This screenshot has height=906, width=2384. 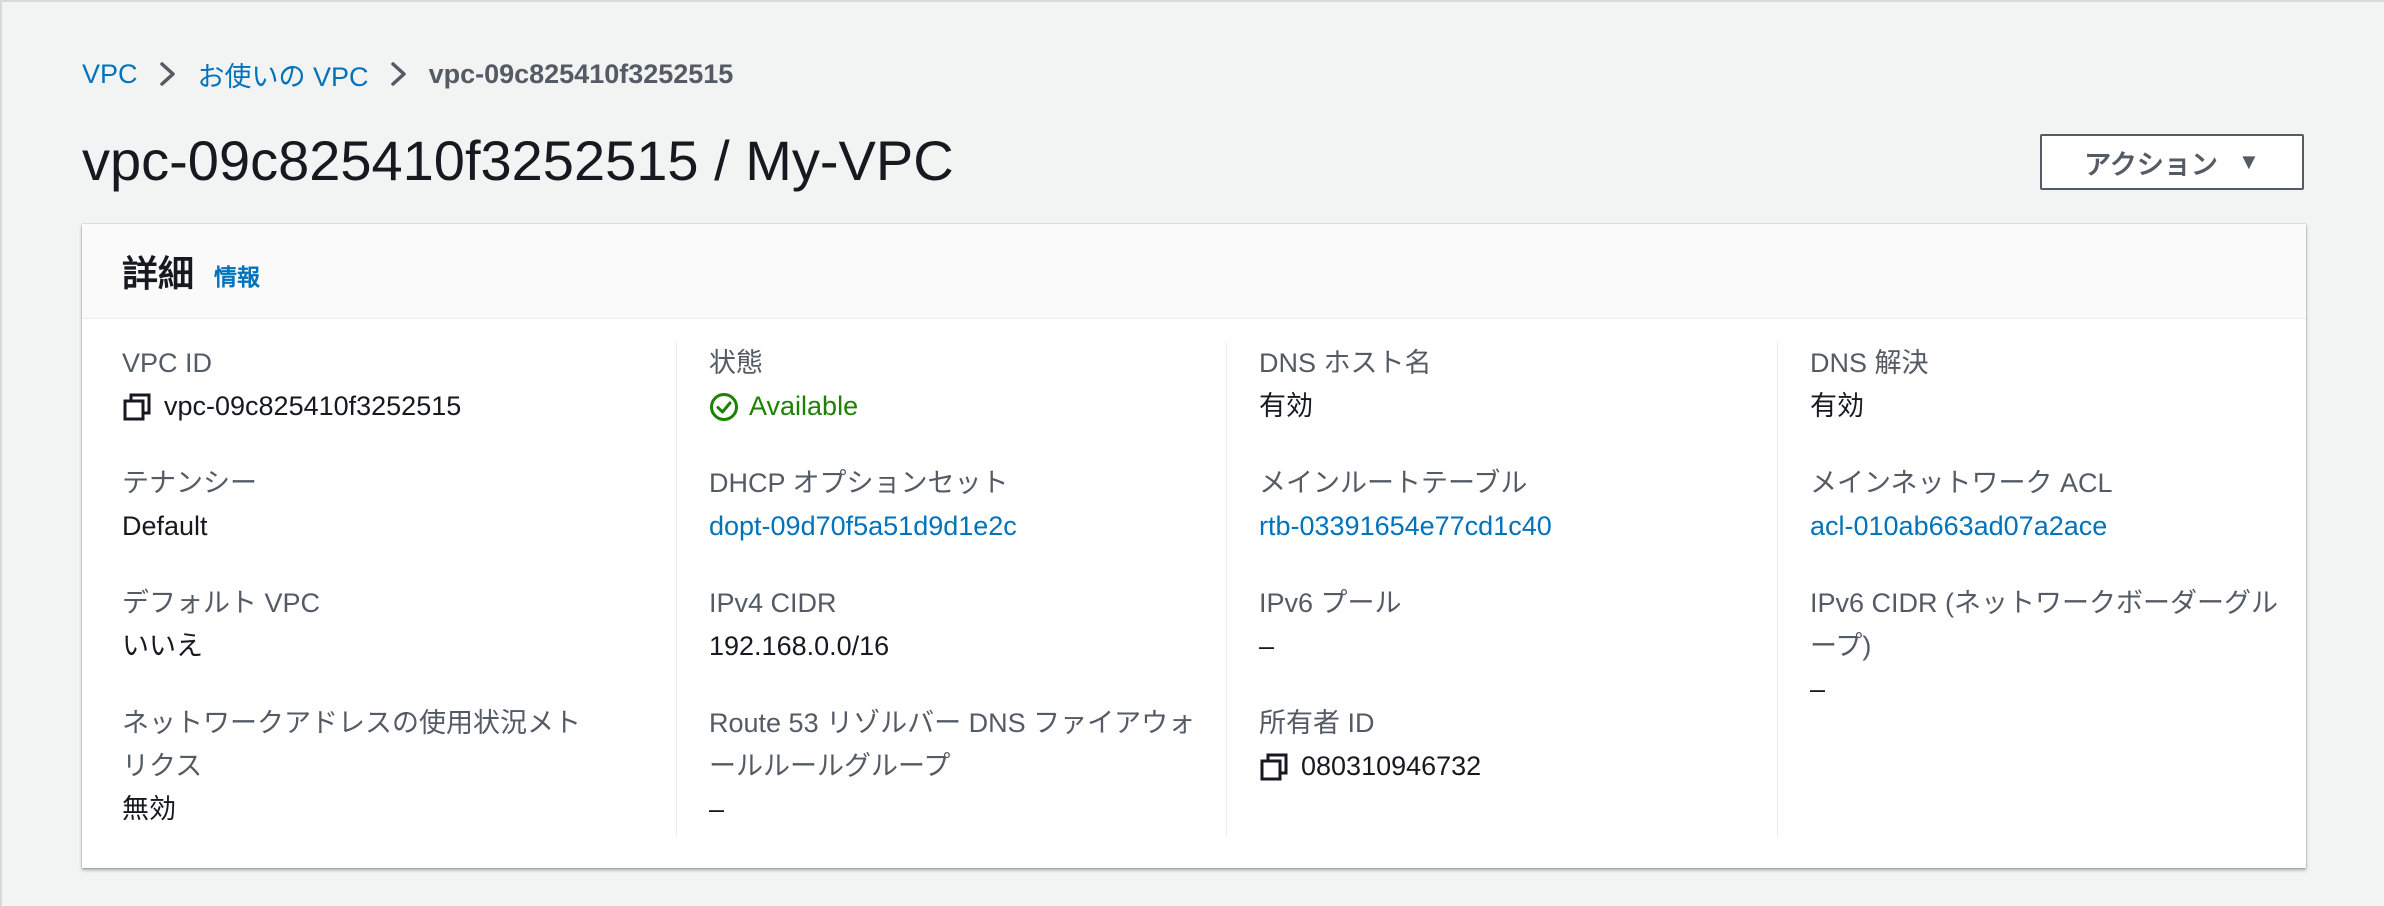 I want to click on field-label: DNS 解決, so click(x=1869, y=363).